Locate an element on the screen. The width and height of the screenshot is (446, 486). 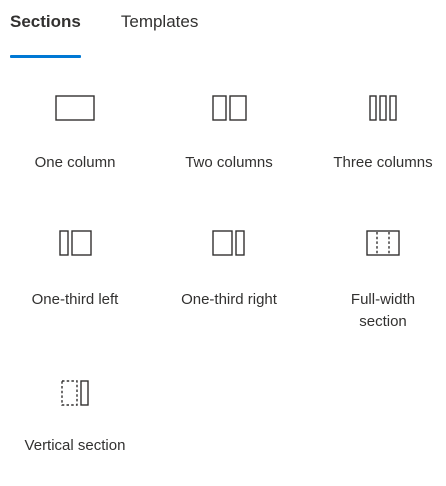
tile-label: One column is located at coordinates (75, 162).